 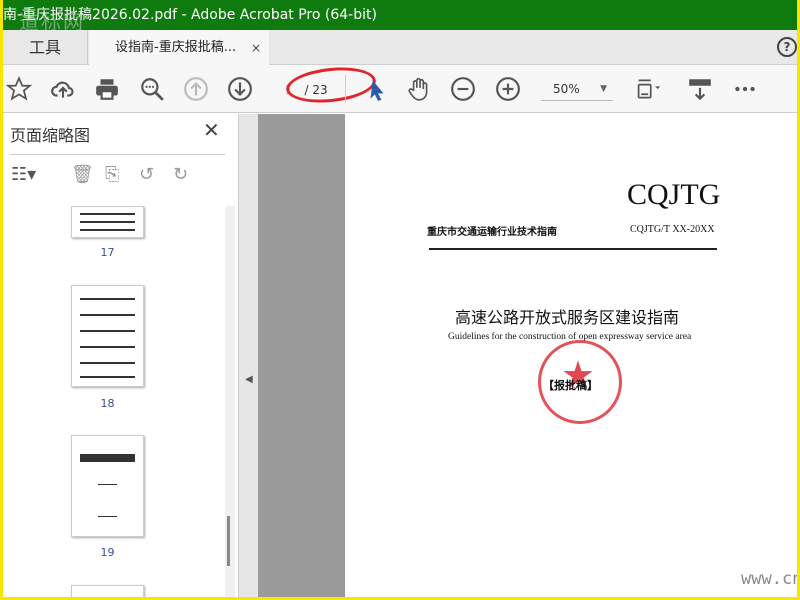 What do you see at coordinates (301, 355) in the screenshot?
I see `viewer-background` at bounding box center [301, 355].